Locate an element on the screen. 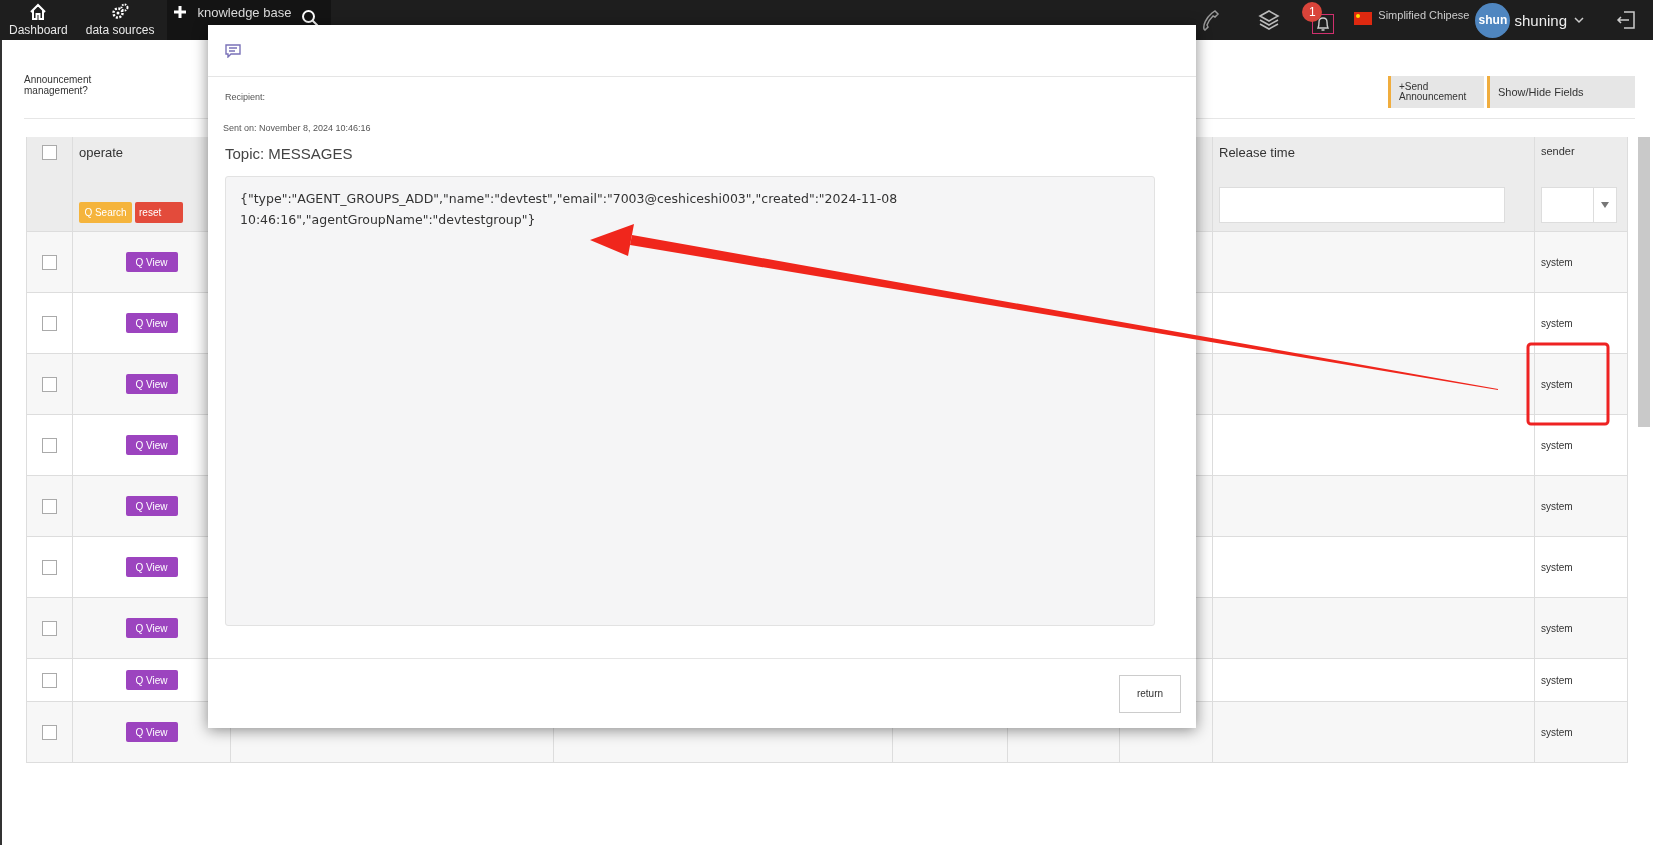  layers-icon is located at coordinates (1269, 20).